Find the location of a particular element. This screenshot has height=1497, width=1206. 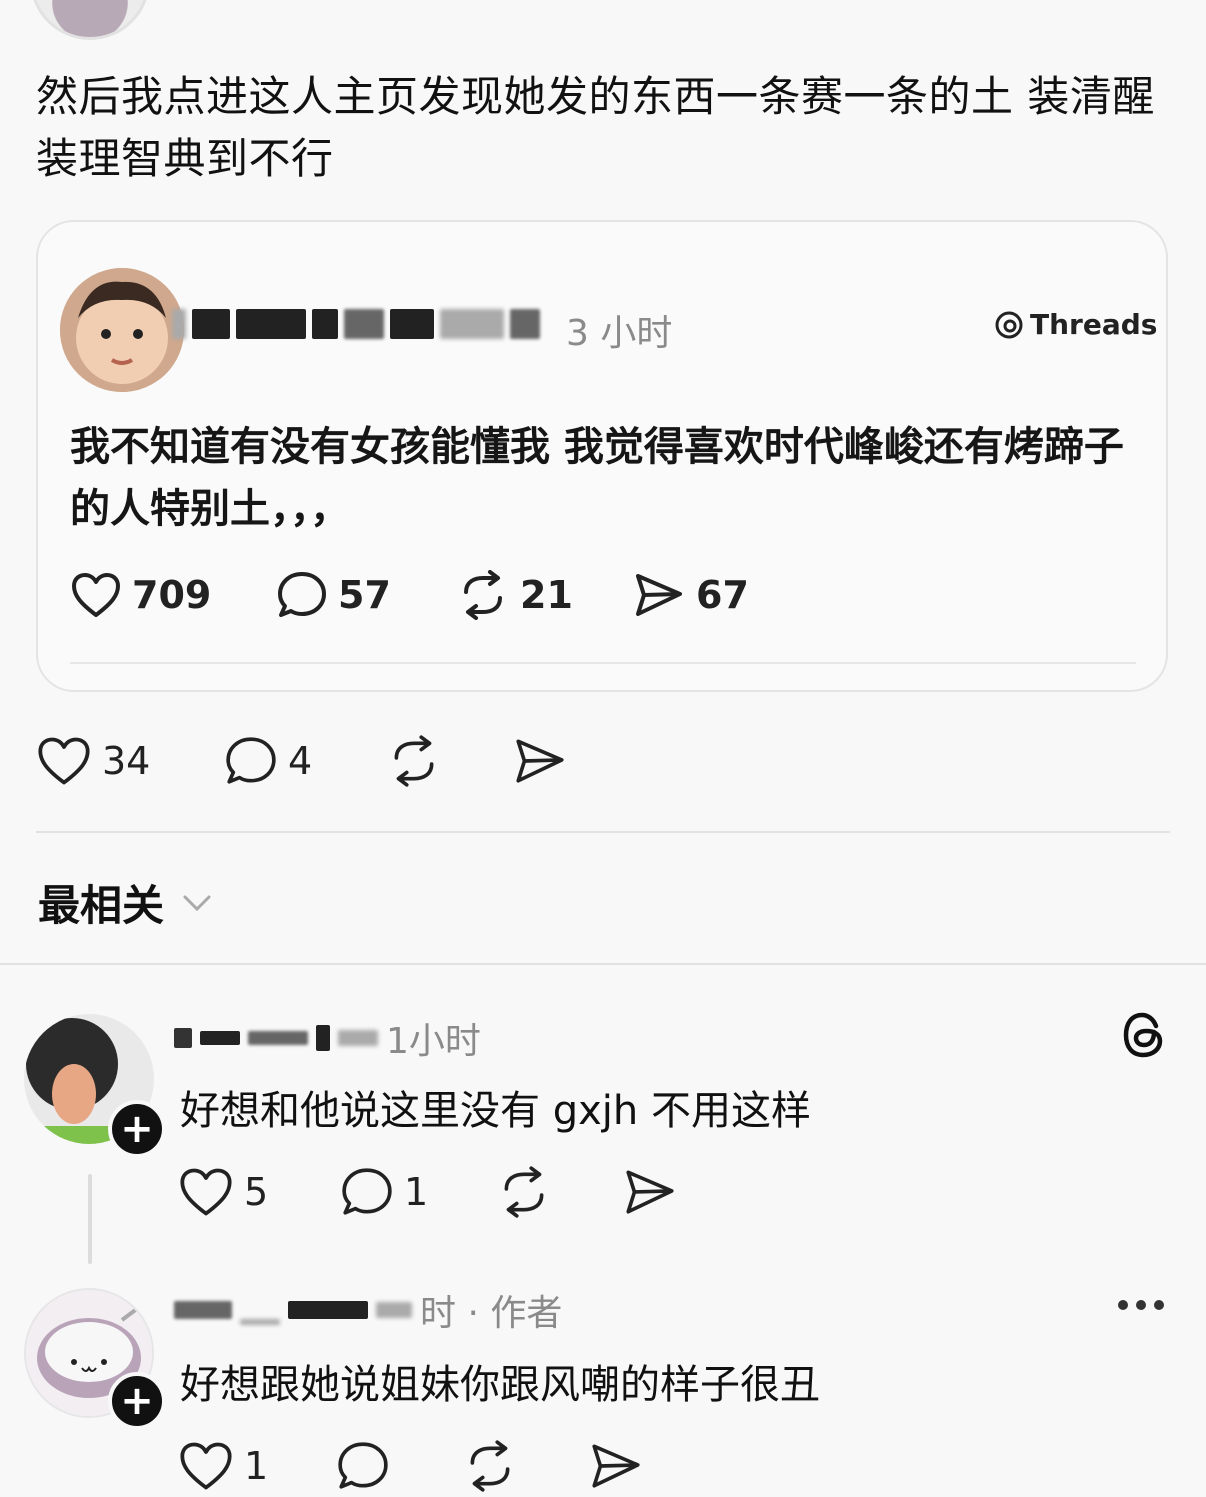

sort-selector: 最相关 is located at coordinates (125, 902).